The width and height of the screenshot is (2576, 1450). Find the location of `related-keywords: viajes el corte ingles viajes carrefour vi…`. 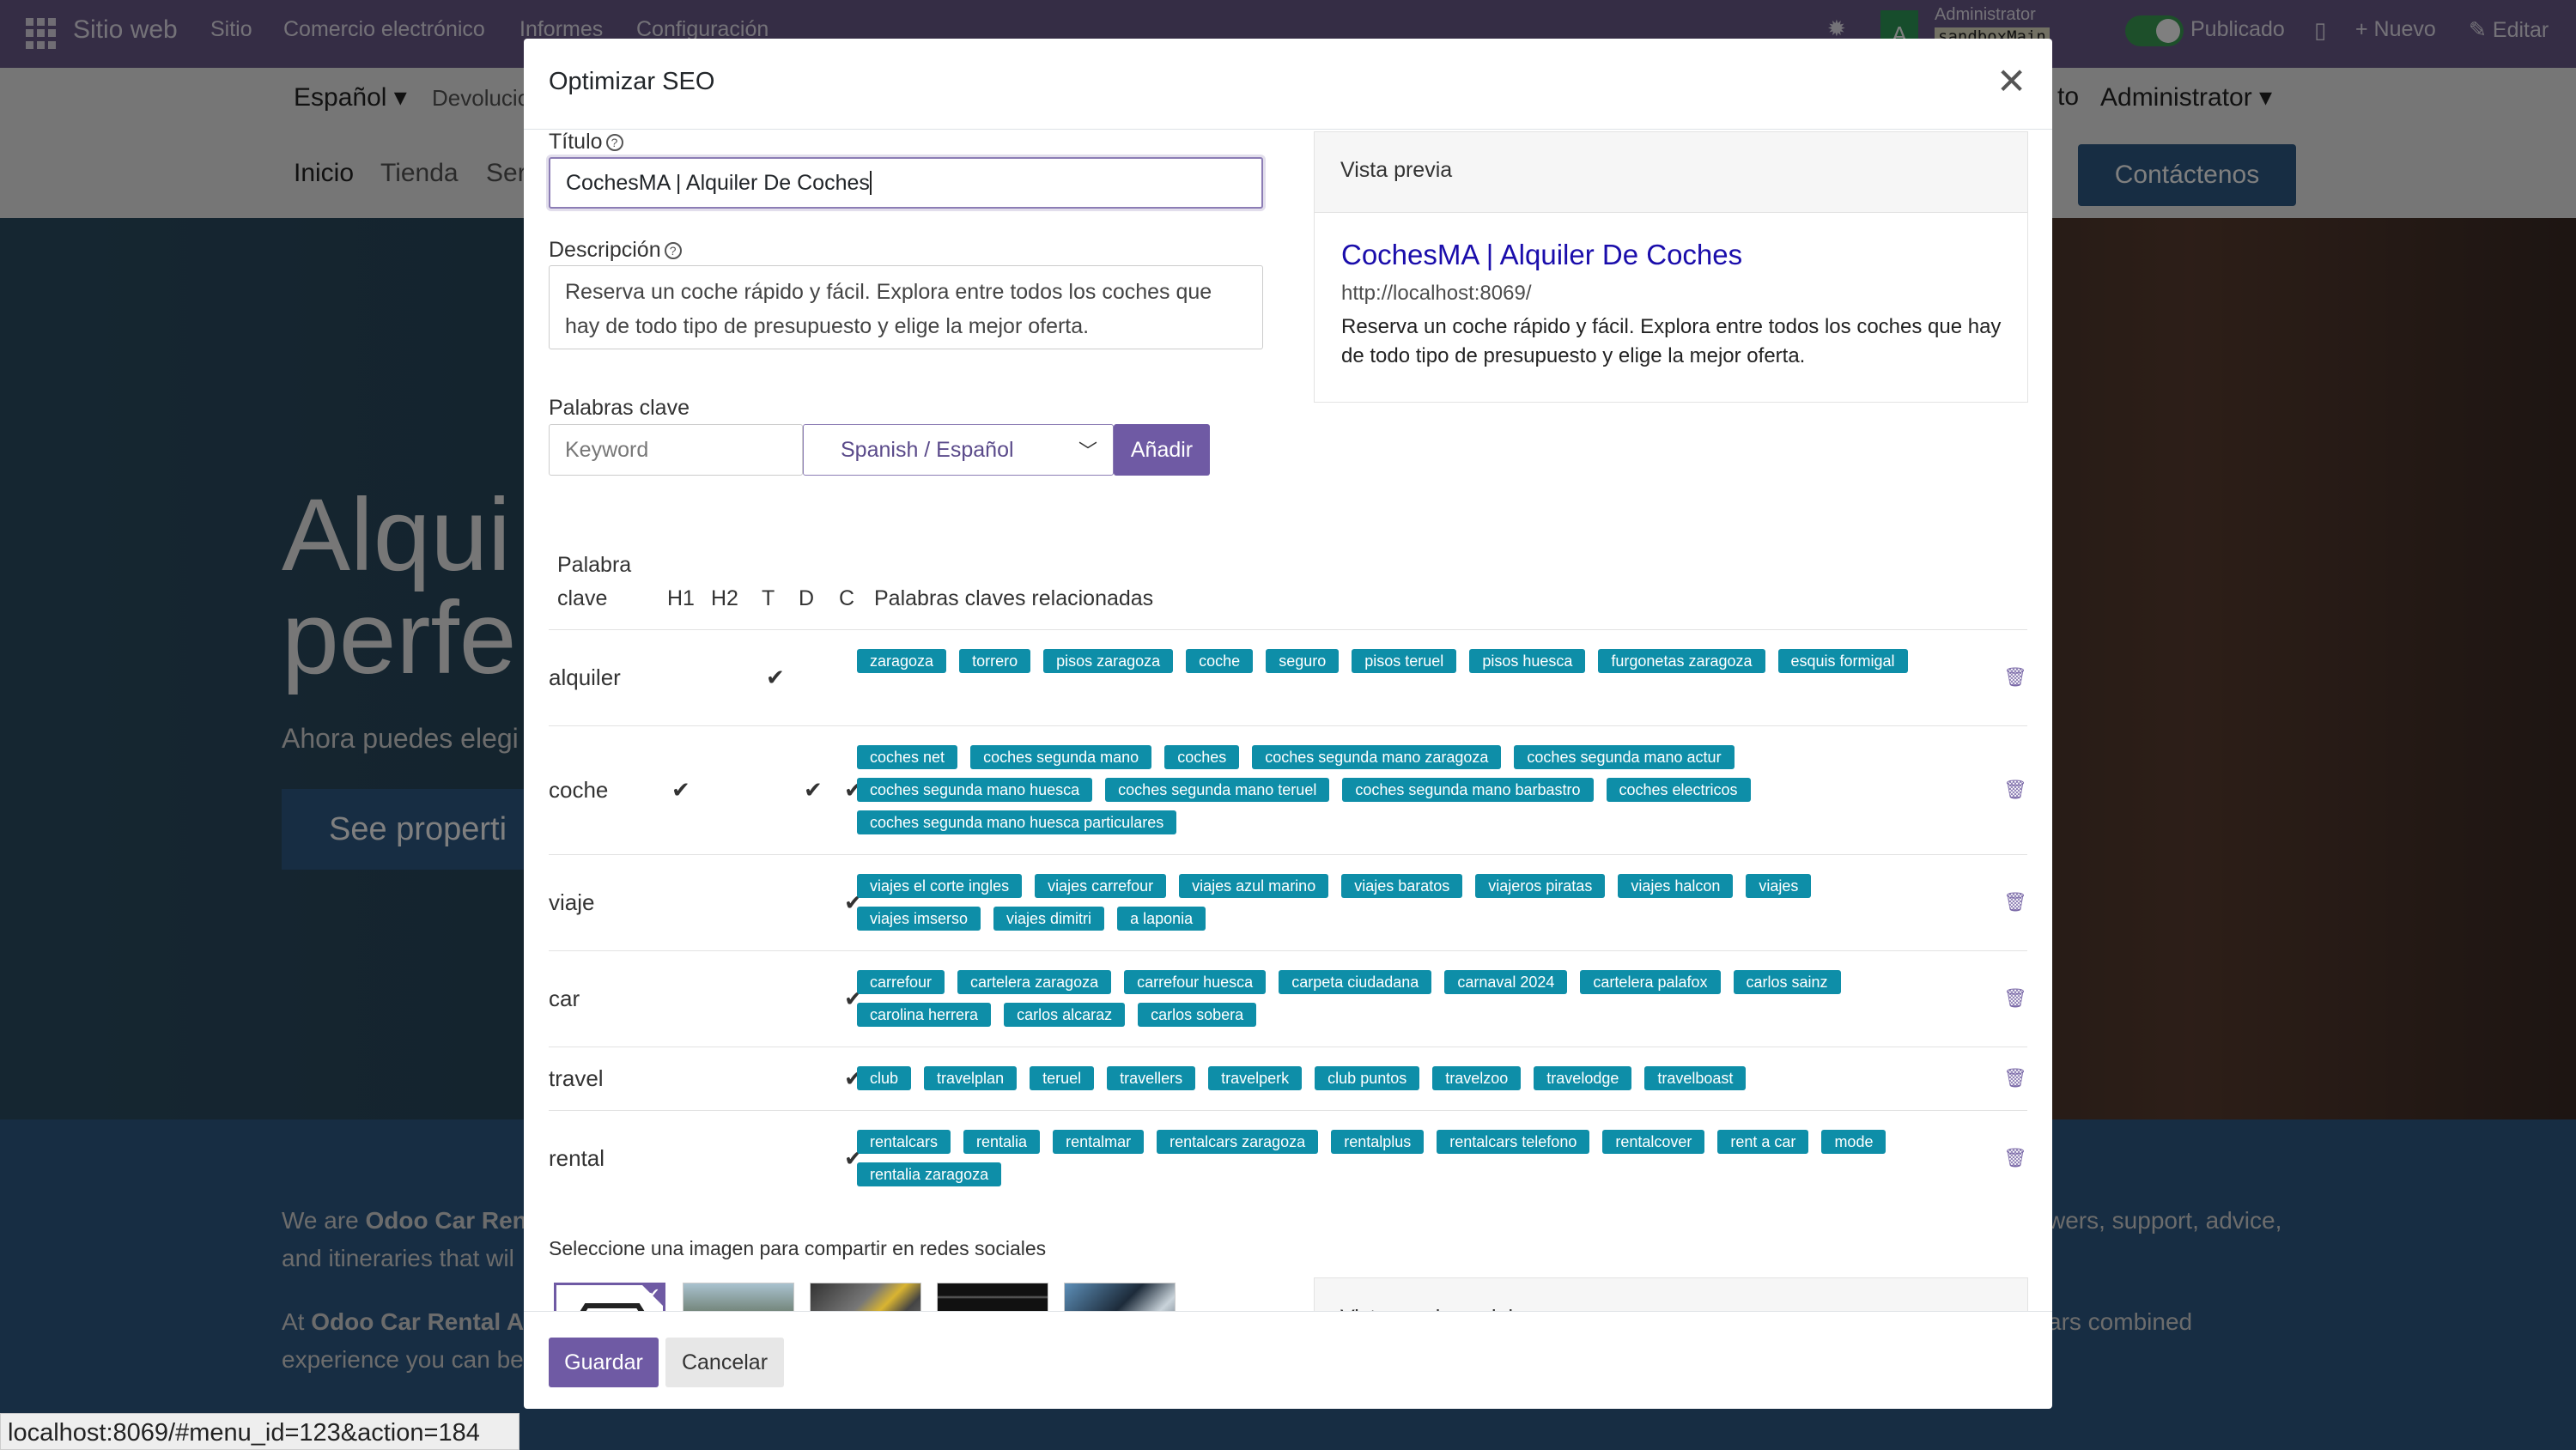

related-keywords: viajes el corte ingles viajes carrefour vi… is located at coordinates (1389, 907).